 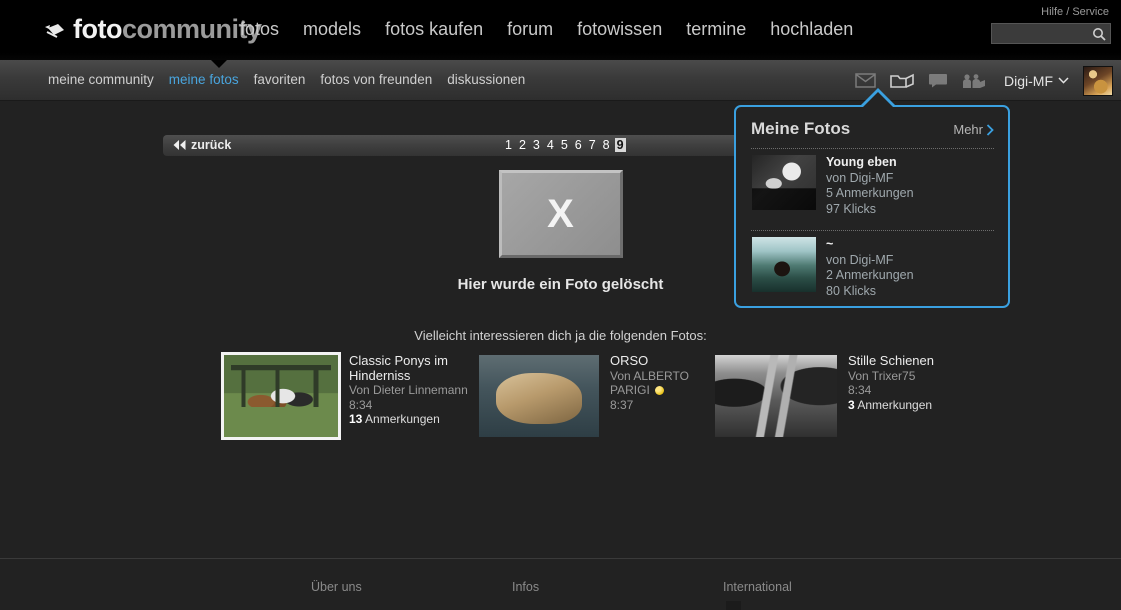 I want to click on nav-item-fotos-kaufen: fotos kaufen, so click(x=434, y=29).